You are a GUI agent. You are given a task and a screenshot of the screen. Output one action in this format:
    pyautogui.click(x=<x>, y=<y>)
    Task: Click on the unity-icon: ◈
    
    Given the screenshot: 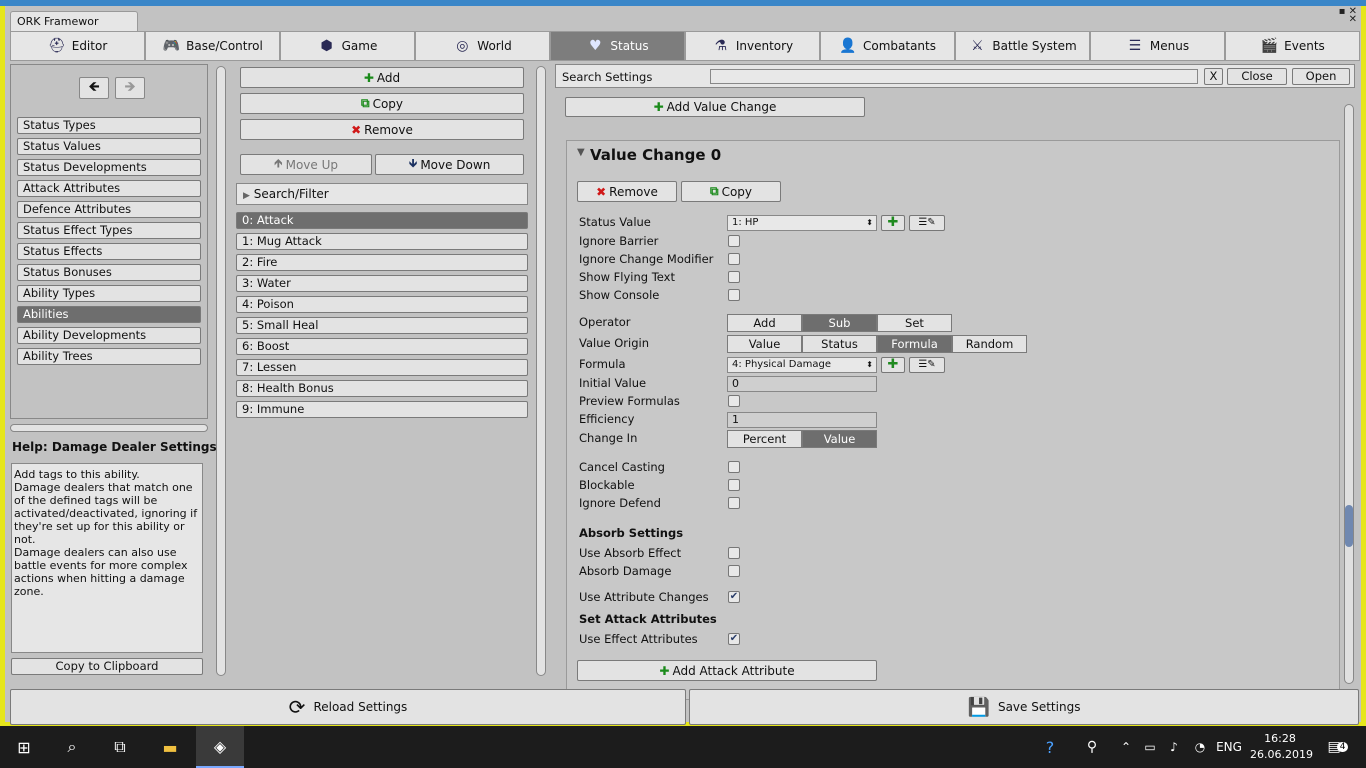 What is the action you would take?
    pyautogui.click(x=220, y=747)
    